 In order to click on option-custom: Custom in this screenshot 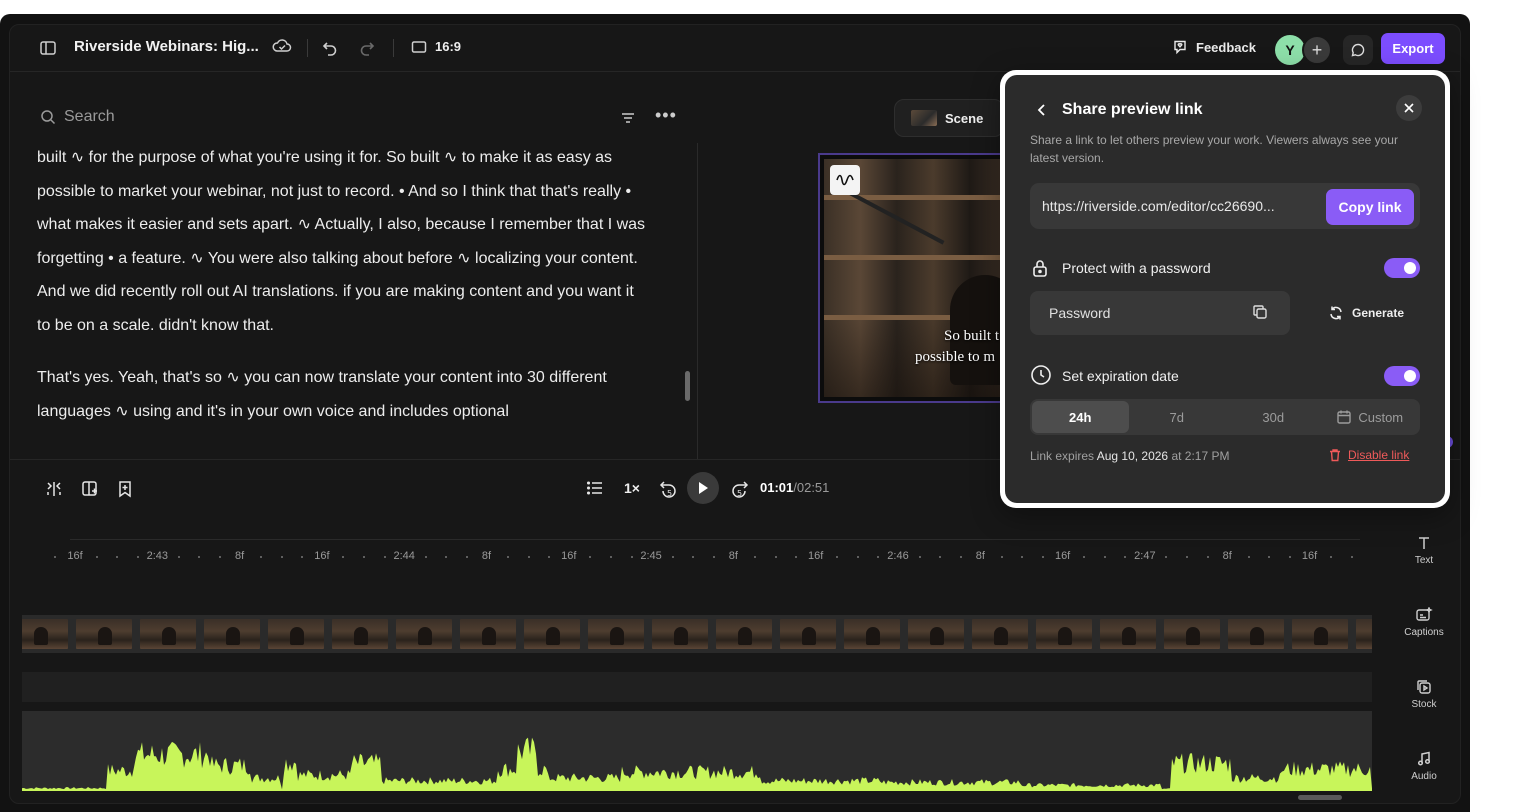, I will do `click(1370, 417)`.